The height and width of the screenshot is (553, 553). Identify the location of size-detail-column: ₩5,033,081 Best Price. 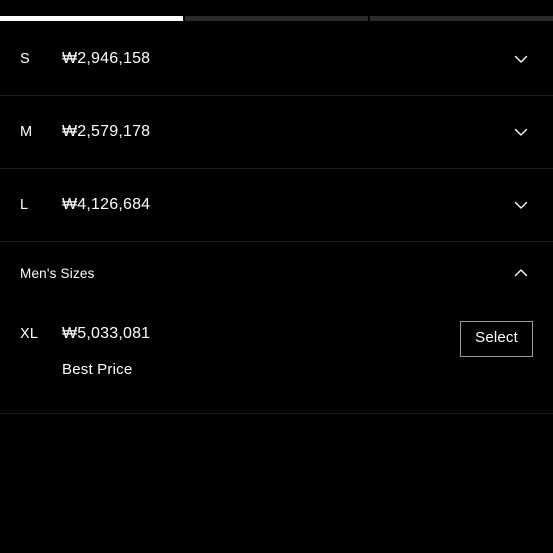
(261, 349).